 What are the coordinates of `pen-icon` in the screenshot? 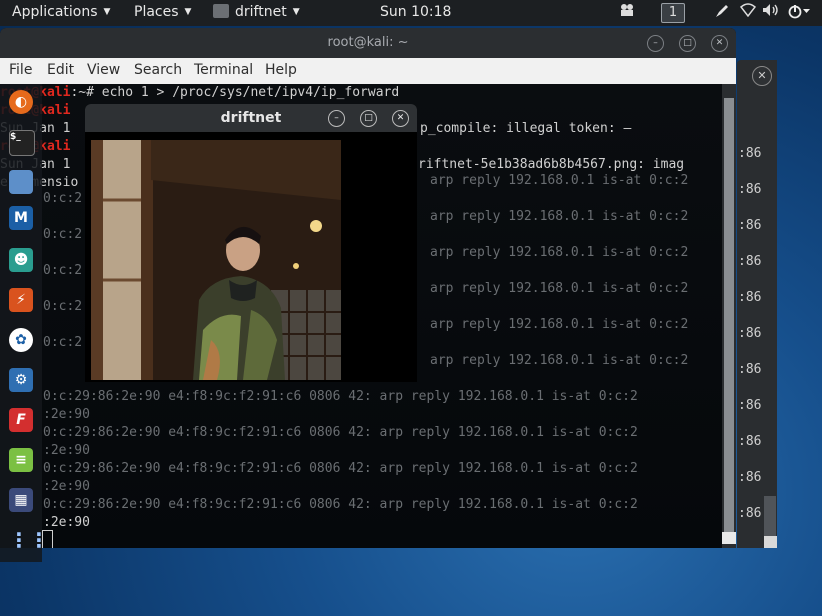 It's located at (722, 13).